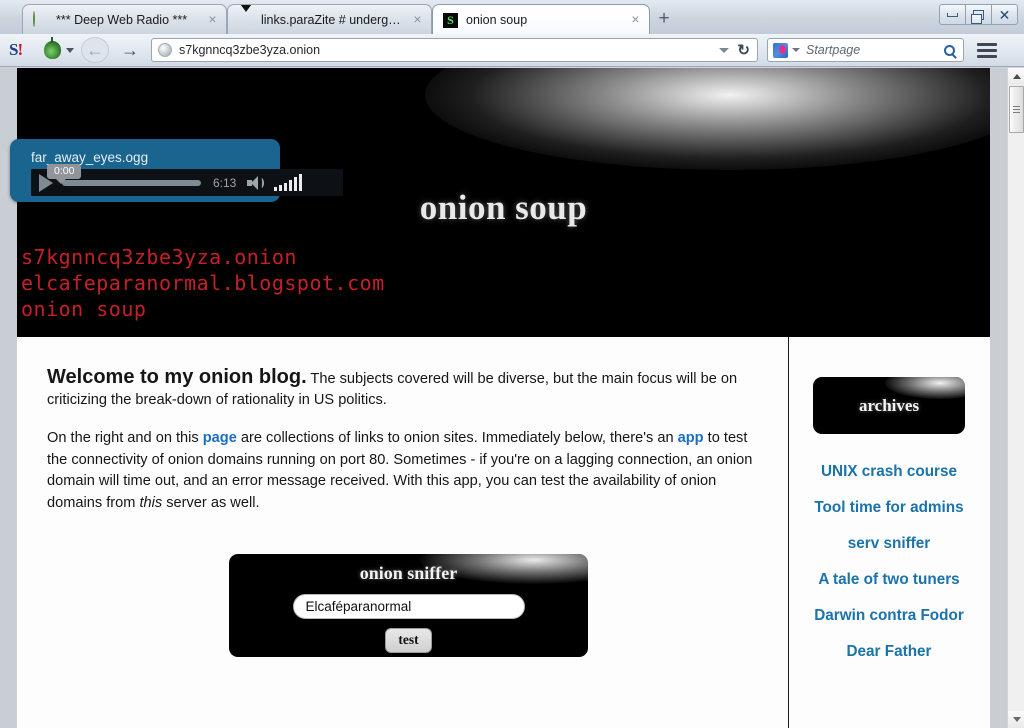  I want to click on startpage-icon, so click(780, 50).